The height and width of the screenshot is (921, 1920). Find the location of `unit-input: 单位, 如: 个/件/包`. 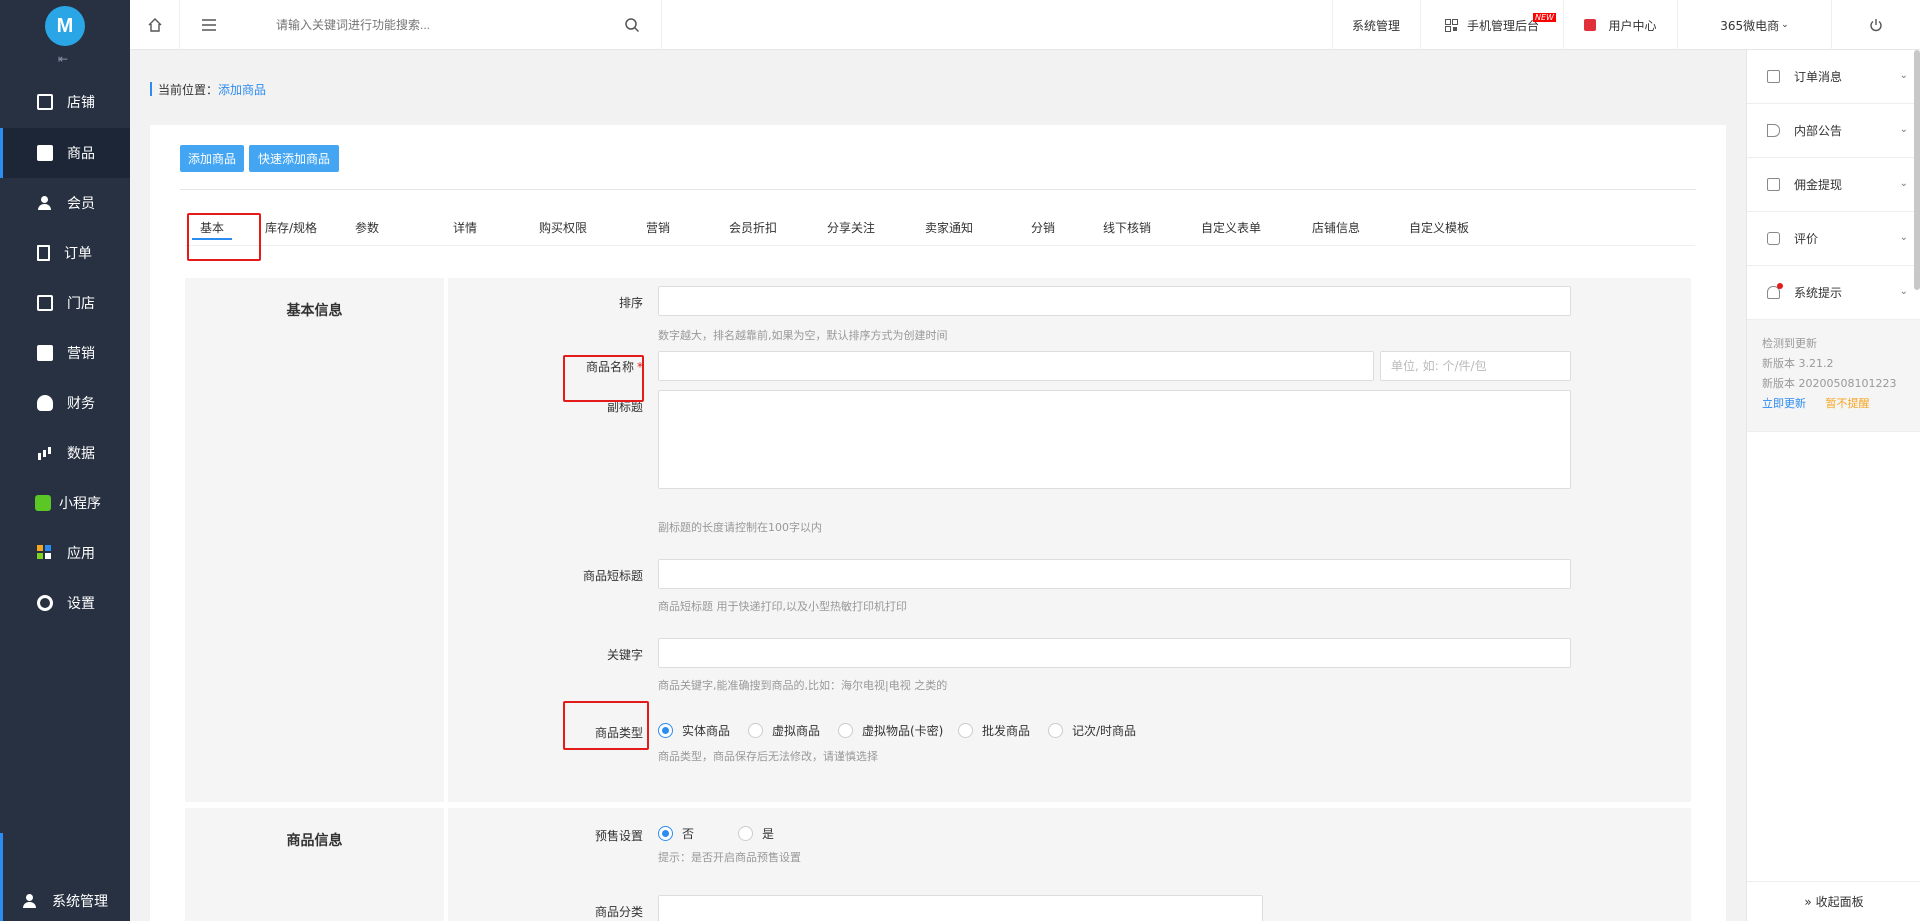

unit-input: 单位, 如: 个/件/包 is located at coordinates (1475, 366).